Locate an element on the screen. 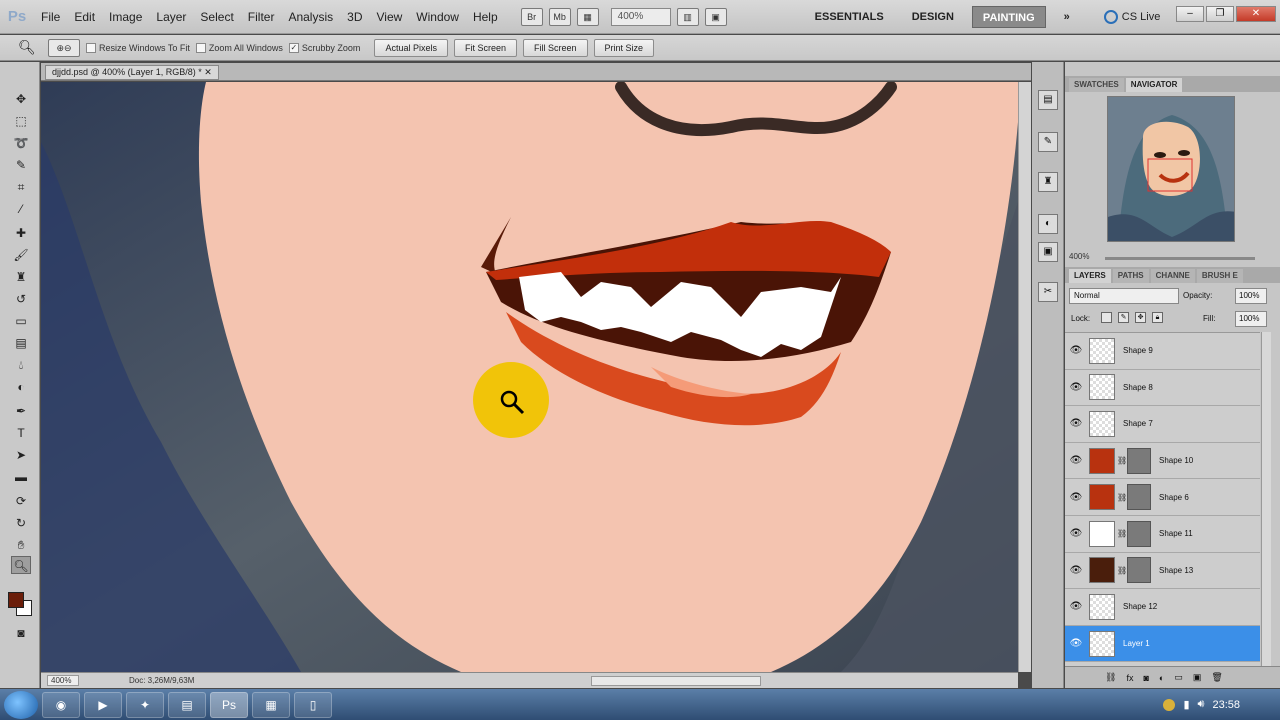  menu-window: Window is located at coordinates (437, 17).